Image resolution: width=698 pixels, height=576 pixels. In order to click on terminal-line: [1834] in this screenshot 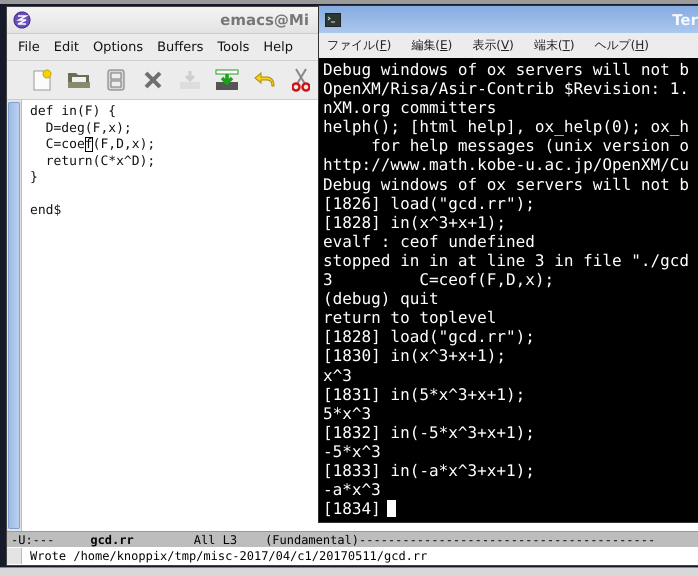, I will do `click(352, 508)`.